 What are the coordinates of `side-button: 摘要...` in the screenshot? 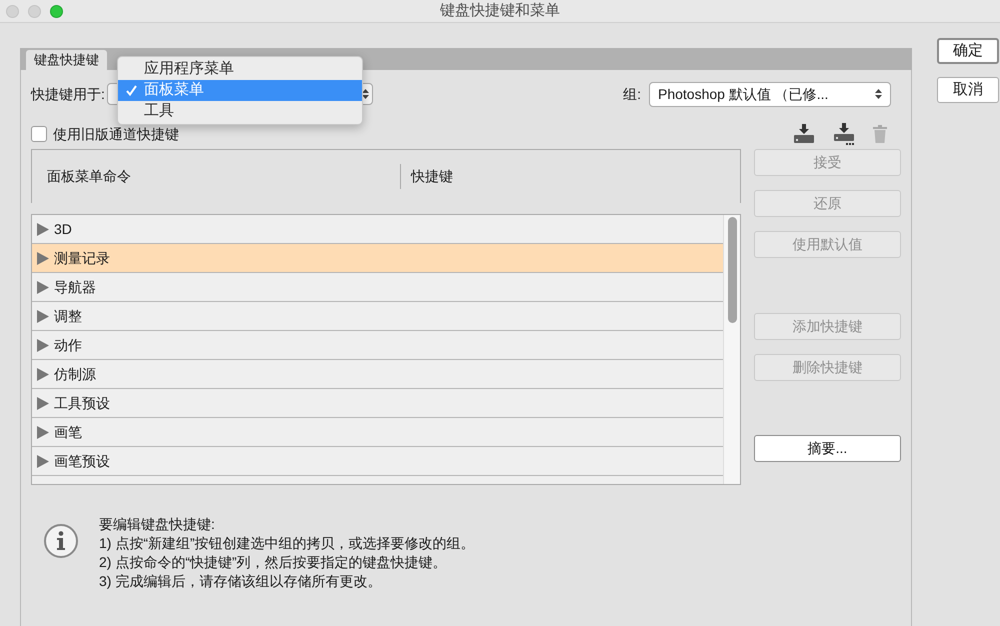 It's located at (827, 448).